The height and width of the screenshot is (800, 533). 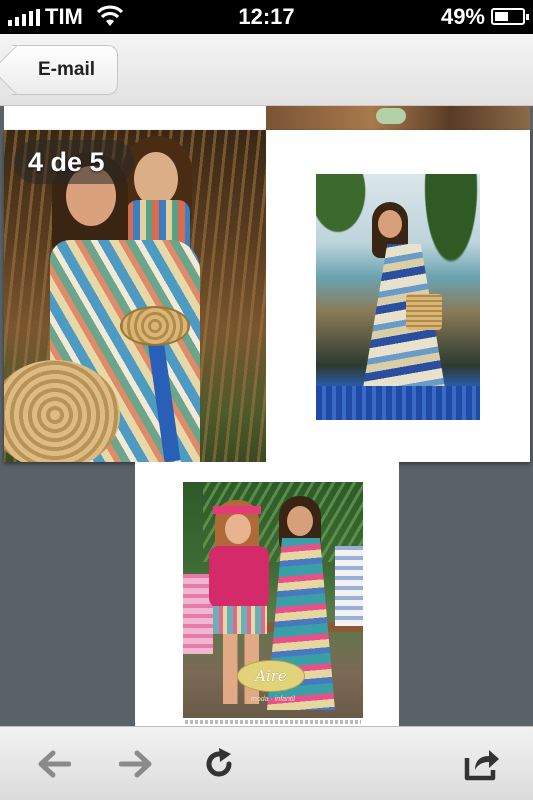 I want to click on brand-logo: Aire, so click(x=271, y=676).